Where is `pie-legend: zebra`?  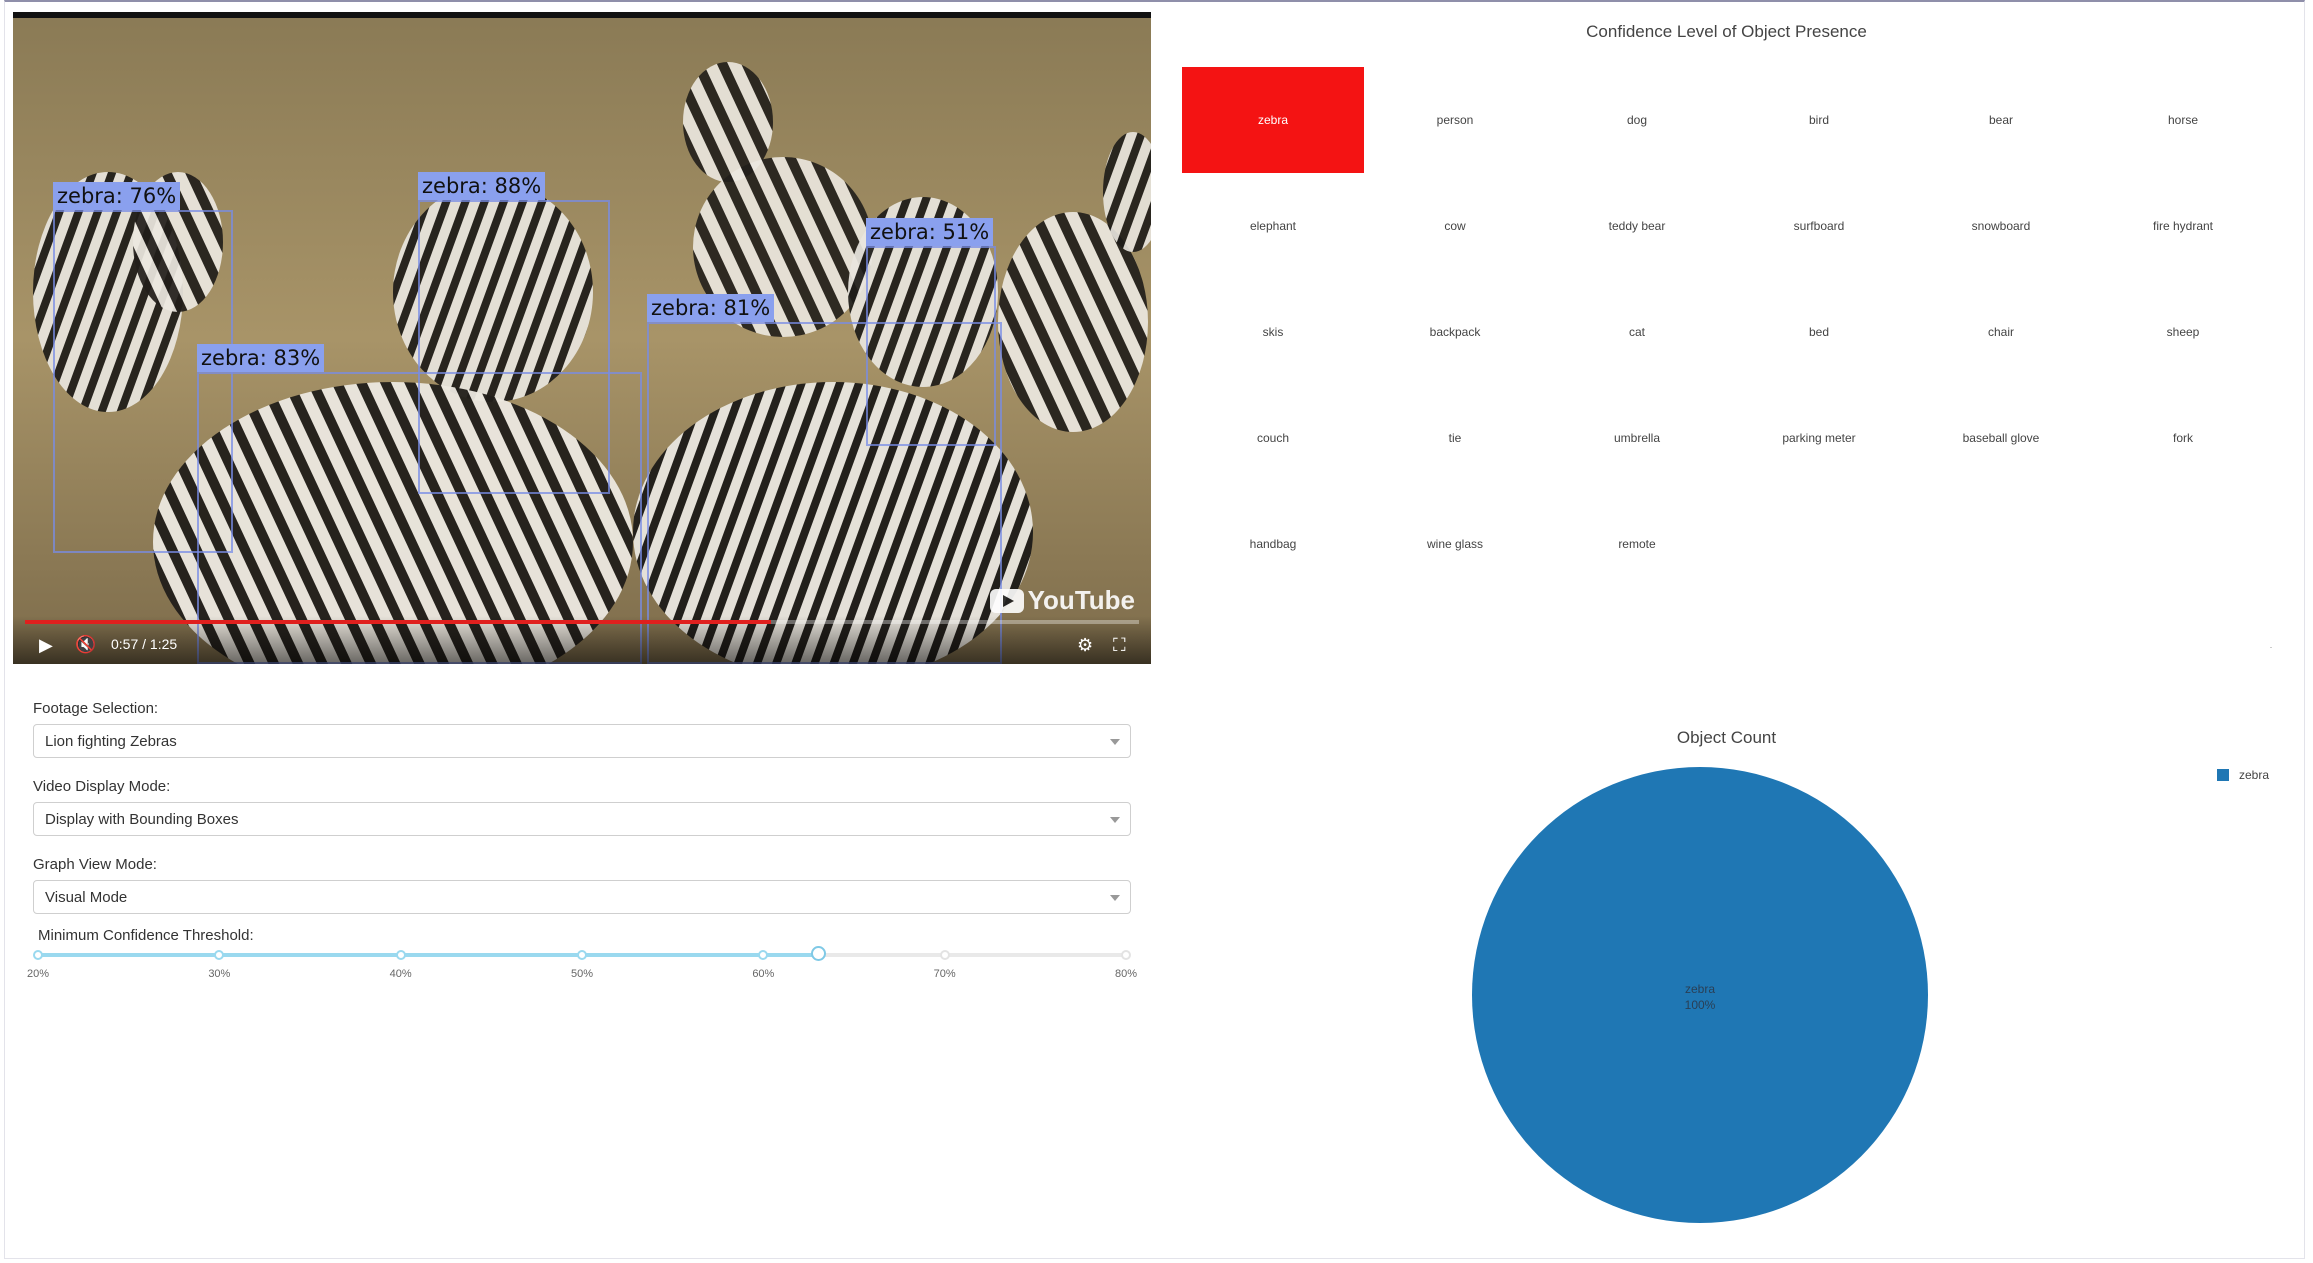 pie-legend: zebra is located at coordinates (2243, 775).